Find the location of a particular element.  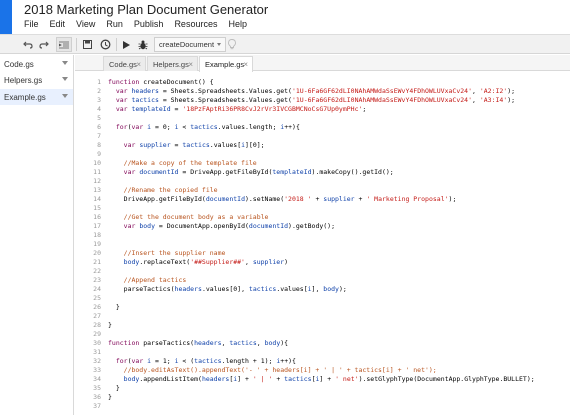

line-number: 33 is located at coordinates (97, 370).